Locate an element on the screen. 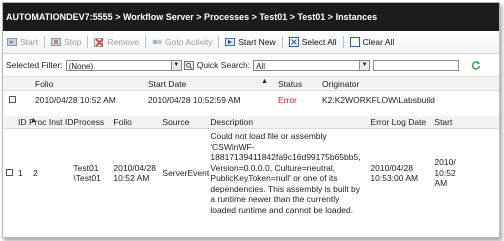  stop-icon is located at coordinates (55, 42).